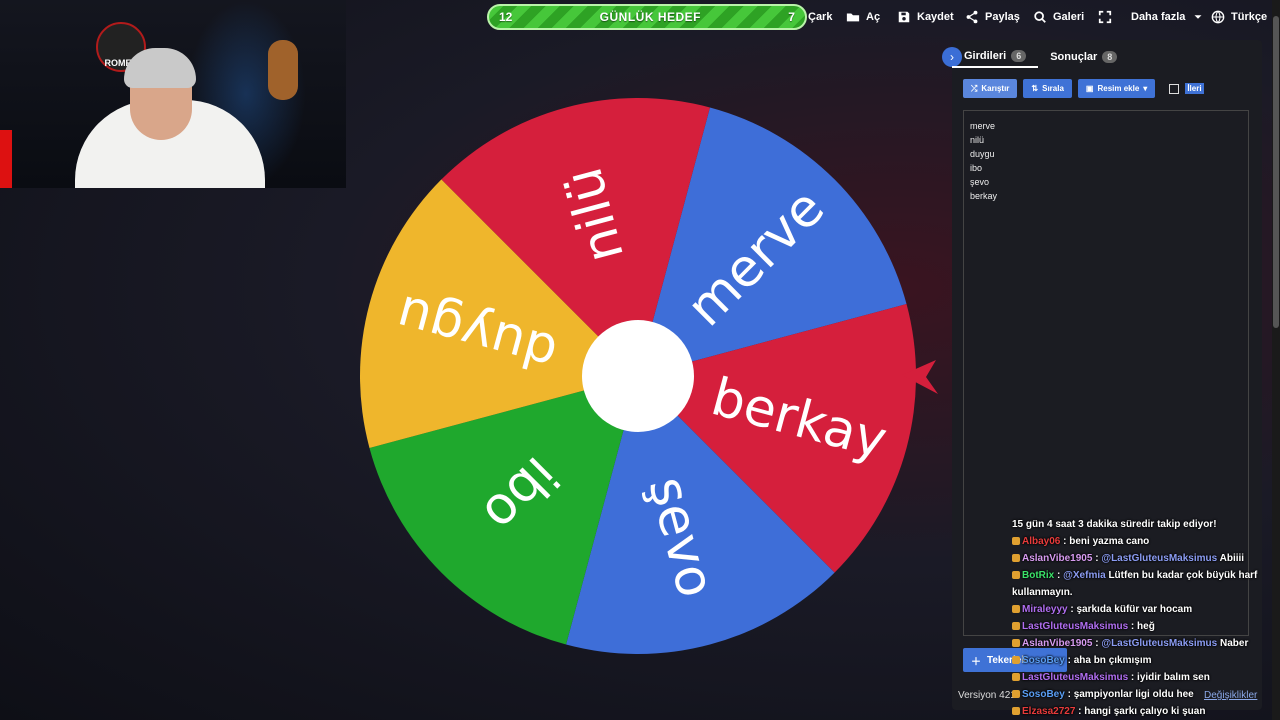 Image resolution: width=1280 pixels, height=720 pixels. I want to click on chat-mention: @Xefmia, so click(1086, 575).